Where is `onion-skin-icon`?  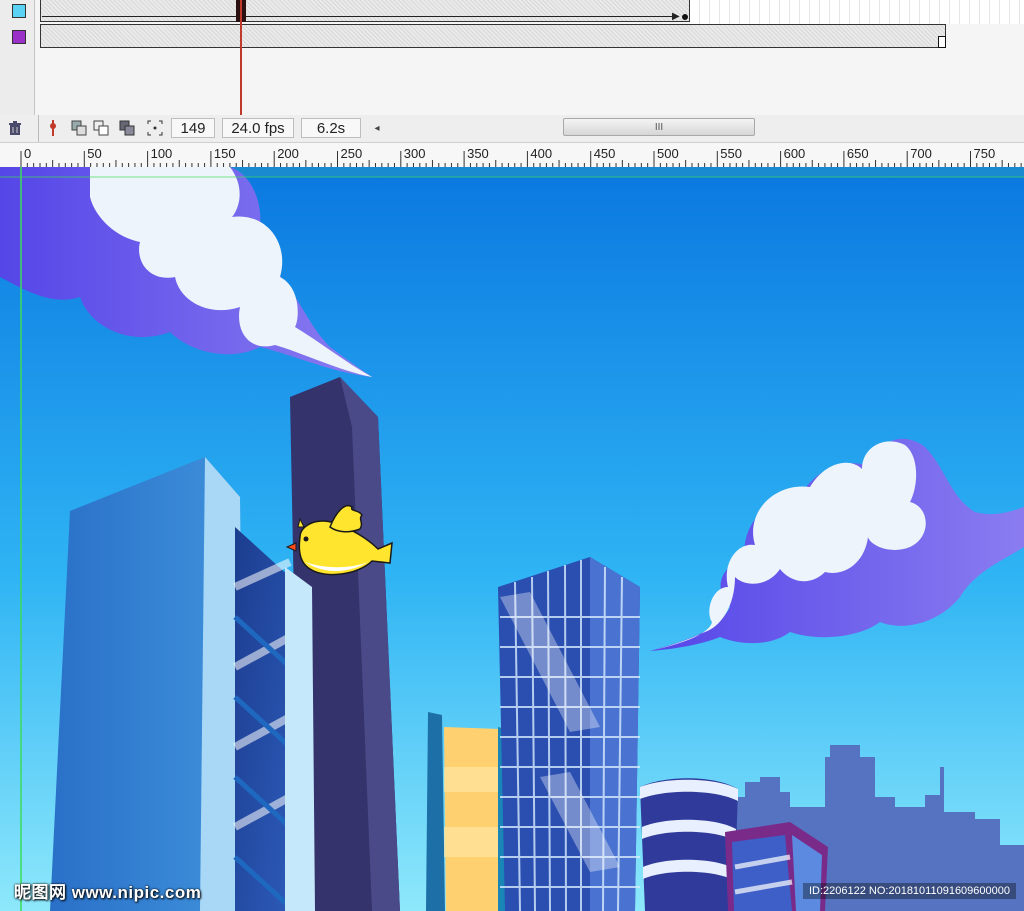 onion-skin-icon is located at coordinates (79, 128).